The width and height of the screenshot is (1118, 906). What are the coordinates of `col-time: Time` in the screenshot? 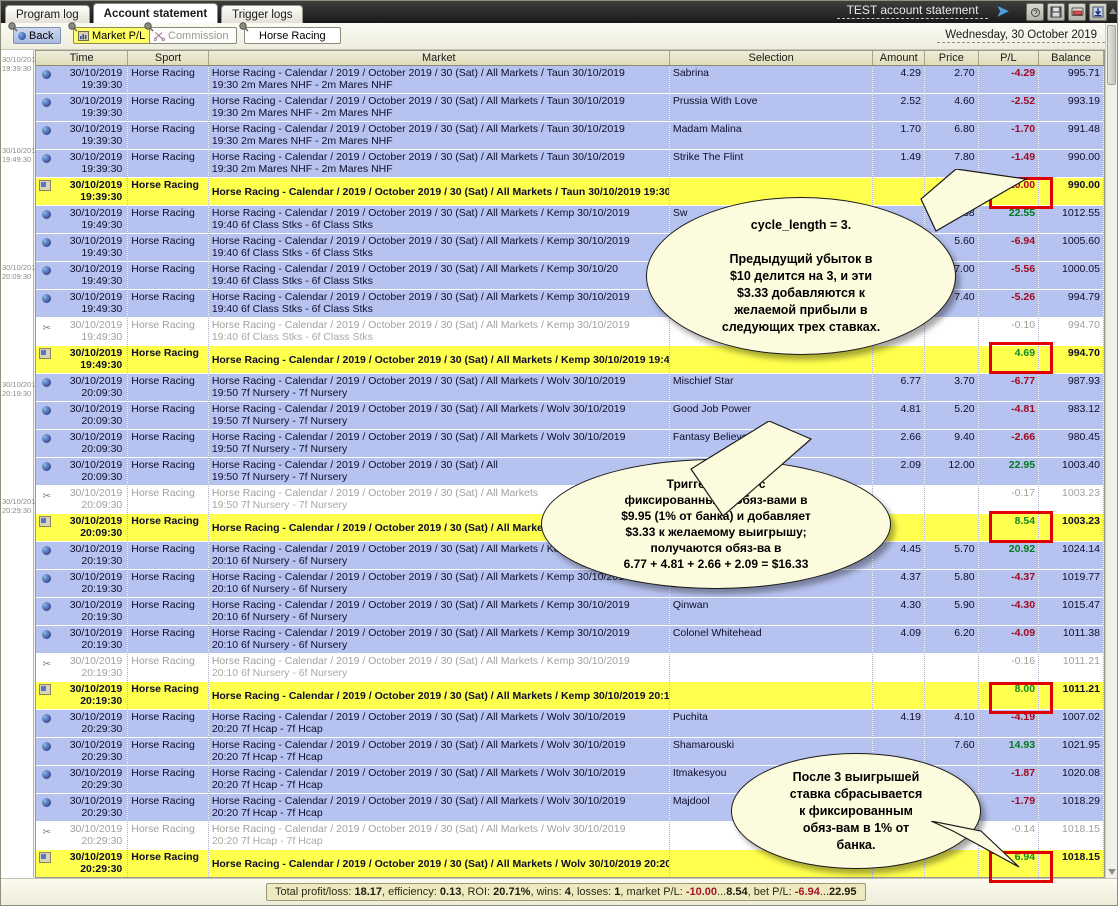 It's located at (82, 58).